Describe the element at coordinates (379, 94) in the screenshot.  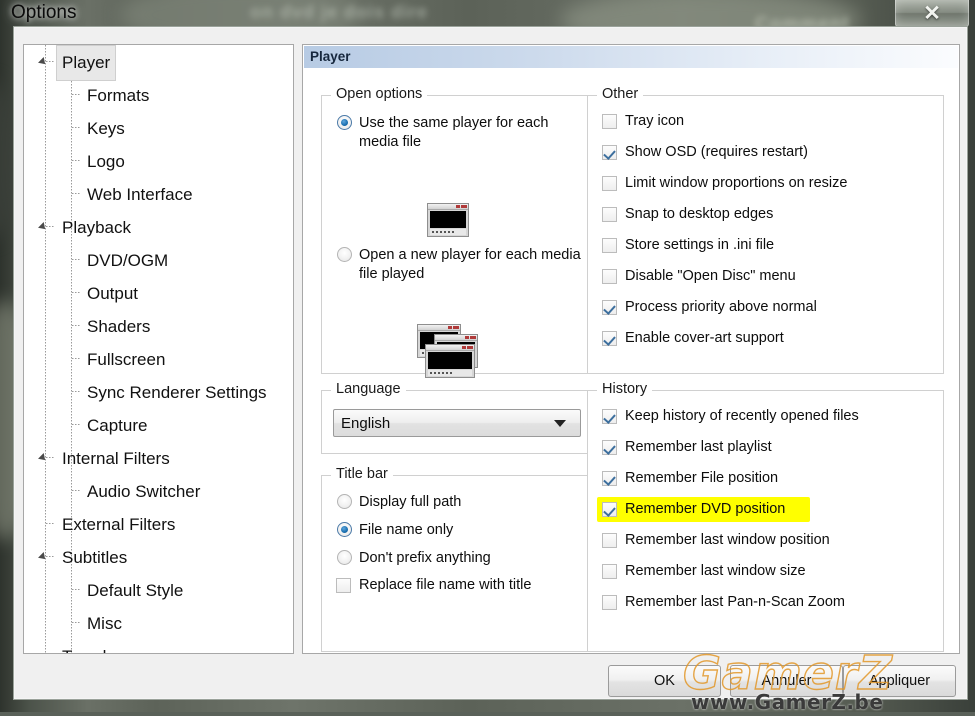
I see `open-options-legend: Open options` at that location.